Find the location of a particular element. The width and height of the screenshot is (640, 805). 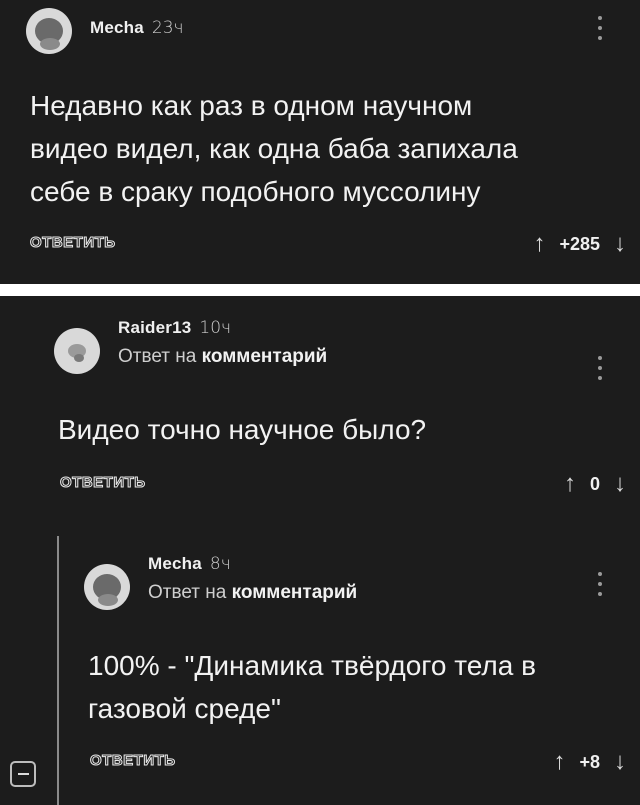

comment-header: Mecha 23ч is located at coordinates (105, 31).